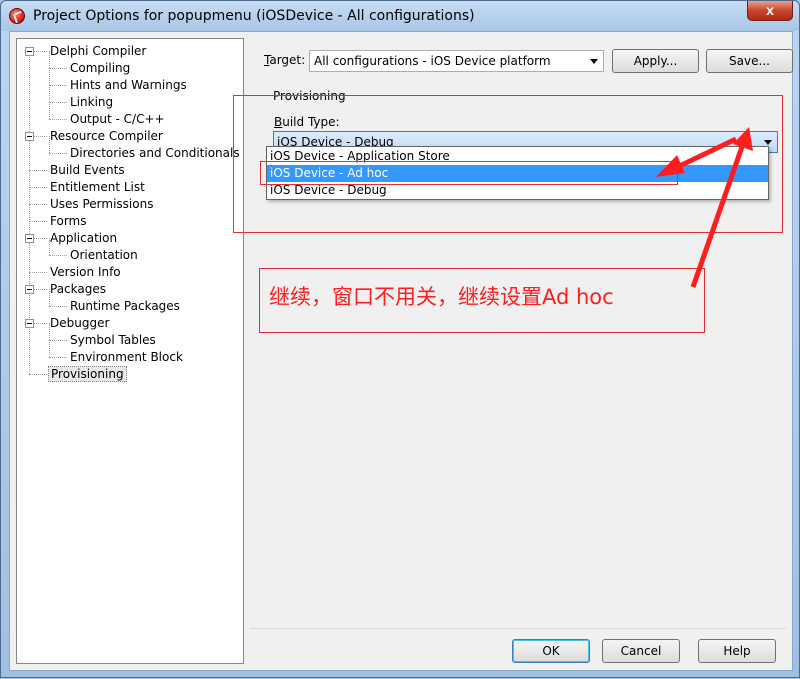  Describe the element at coordinates (551, 651) in the screenshot. I see `ok-button: OK` at that location.